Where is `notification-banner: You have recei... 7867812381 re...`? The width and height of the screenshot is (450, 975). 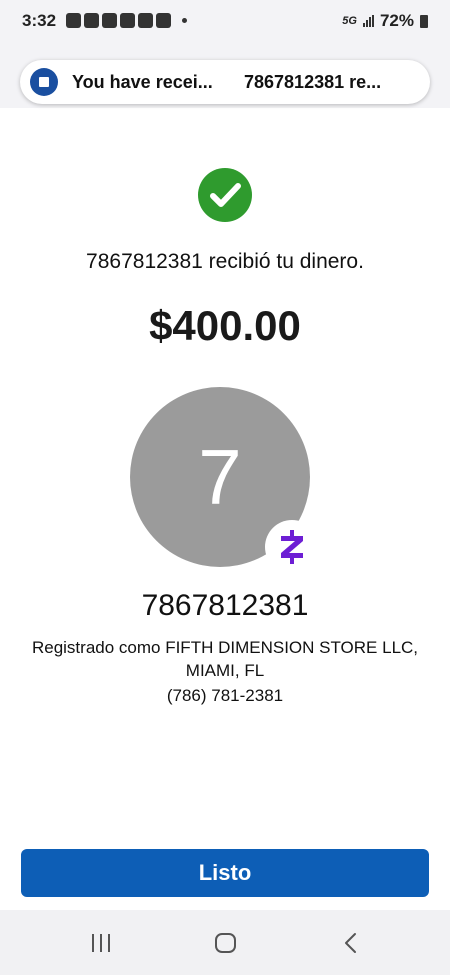
notification-banner: You have recei... 7867812381 re... is located at coordinates (225, 82).